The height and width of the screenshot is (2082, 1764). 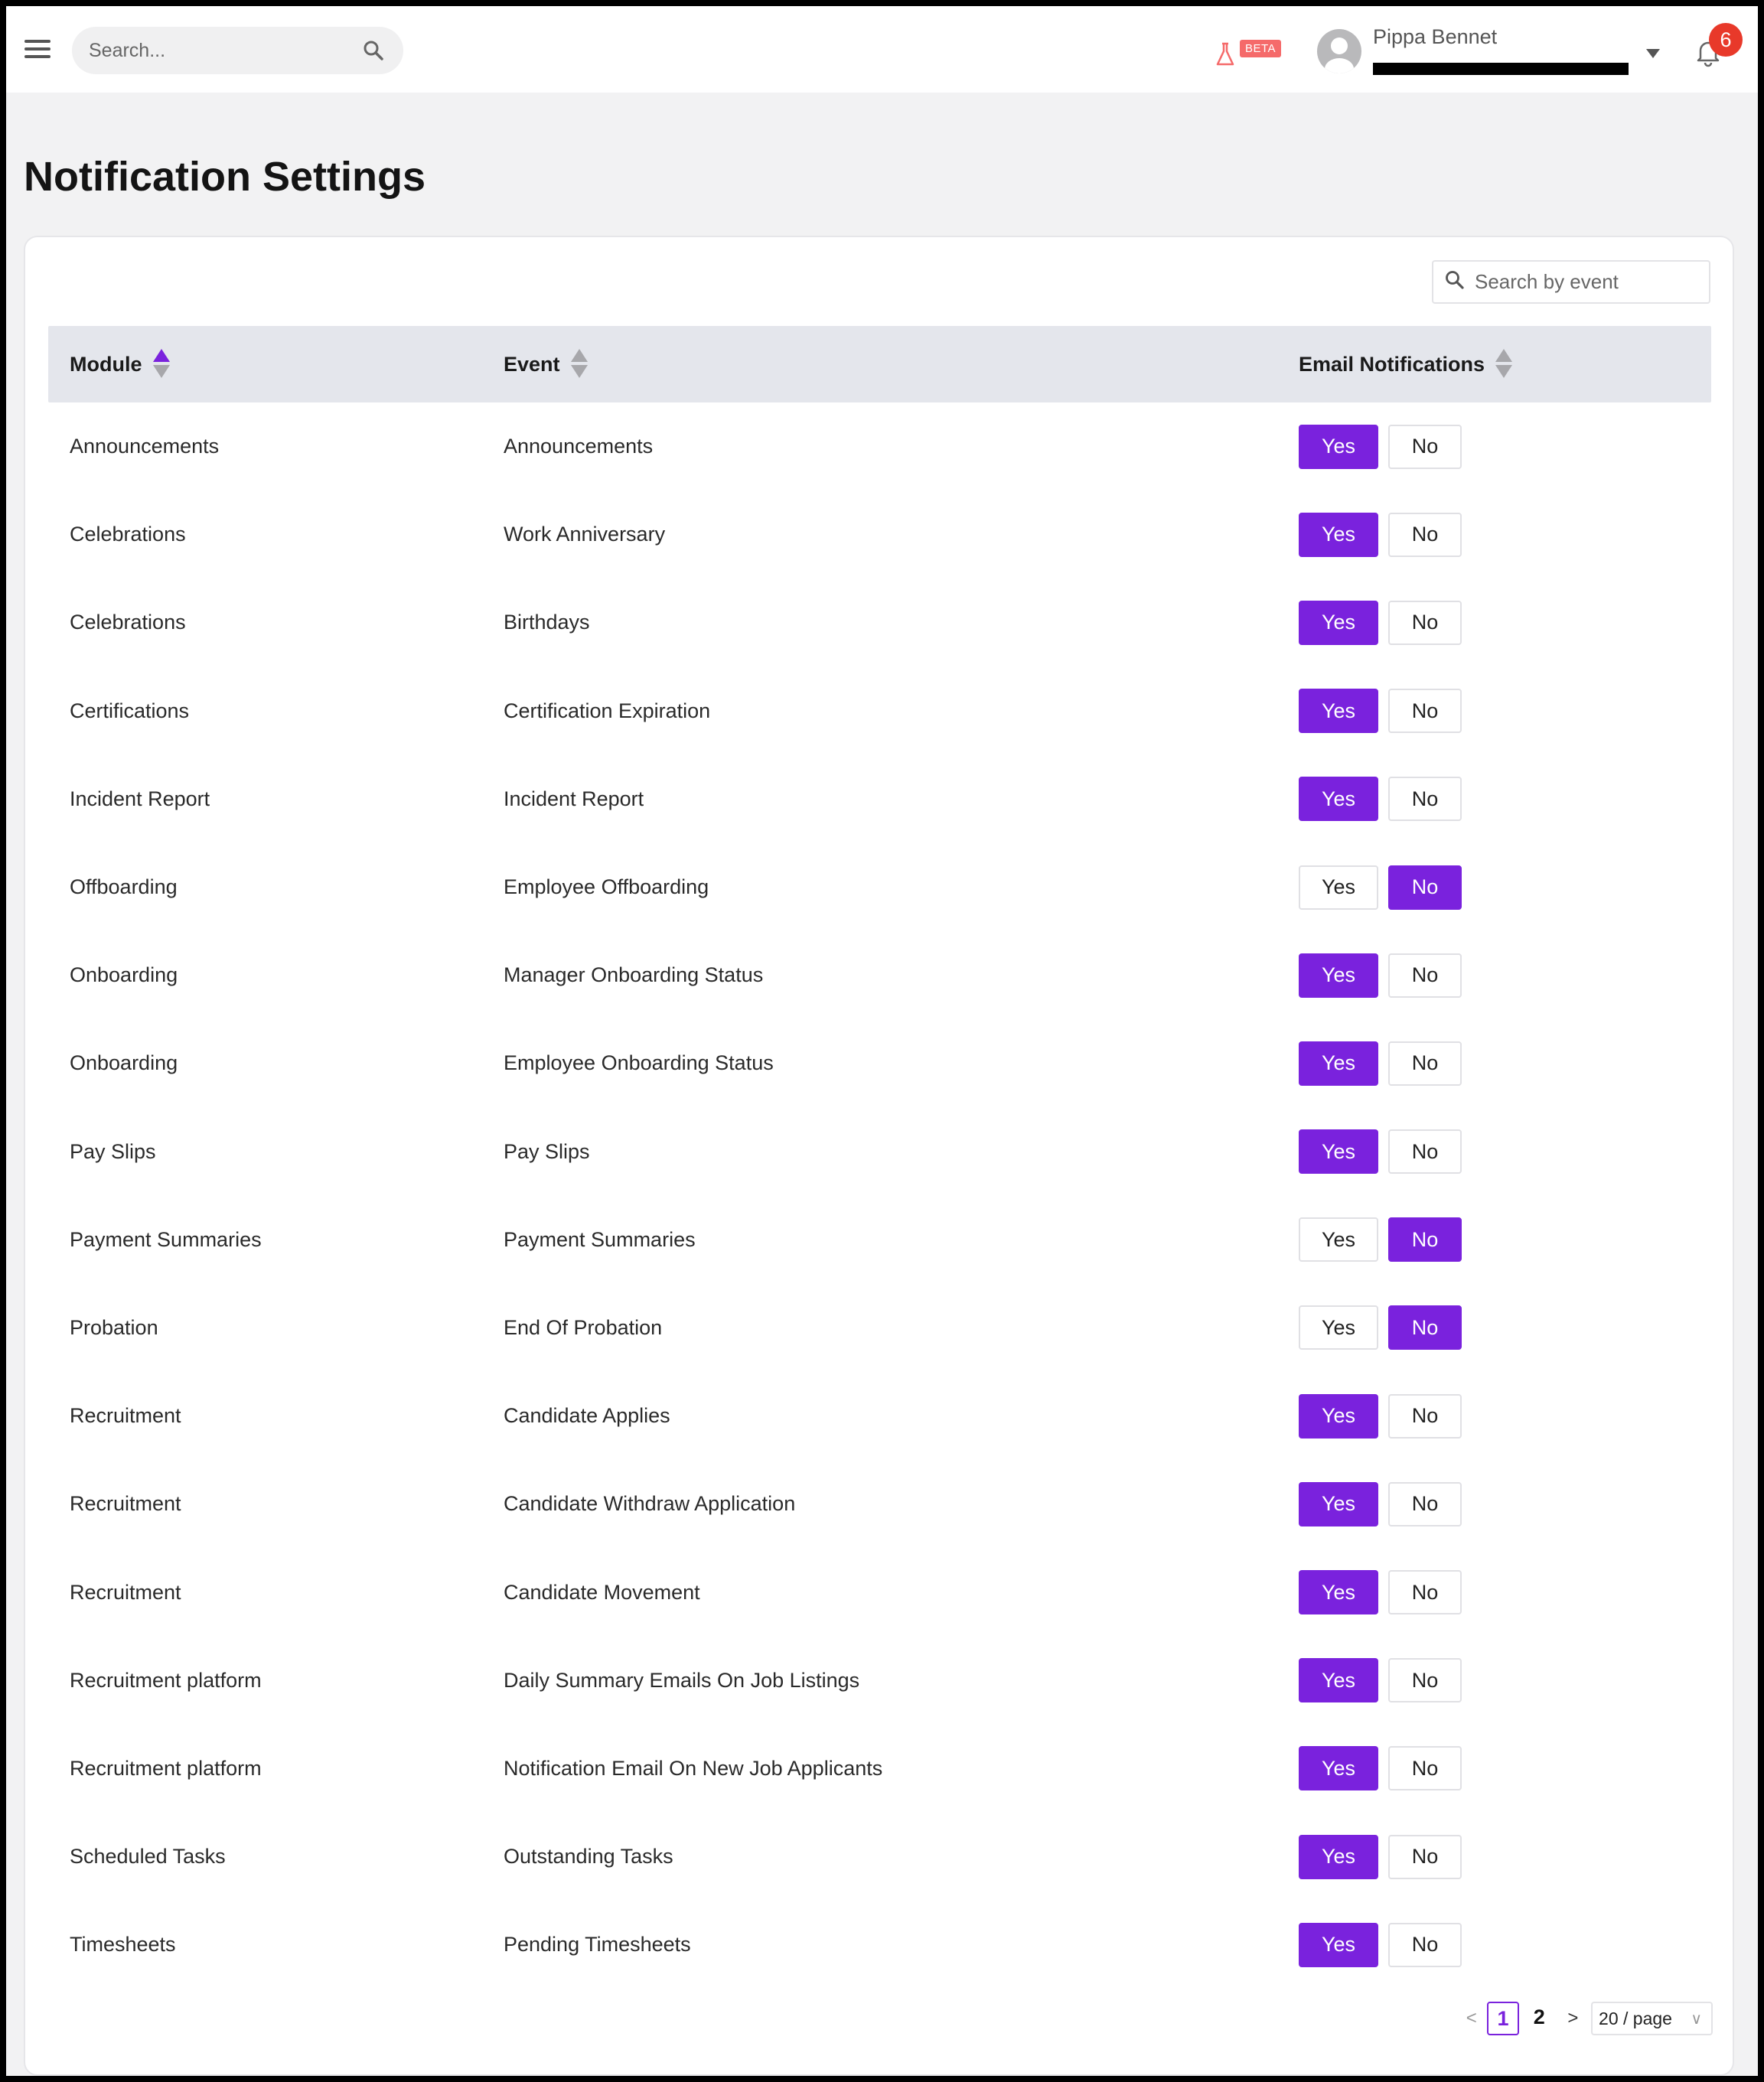 What do you see at coordinates (882, 49) in the screenshot?
I see `top-bar: BETA Pippa Bennet 6` at bounding box center [882, 49].